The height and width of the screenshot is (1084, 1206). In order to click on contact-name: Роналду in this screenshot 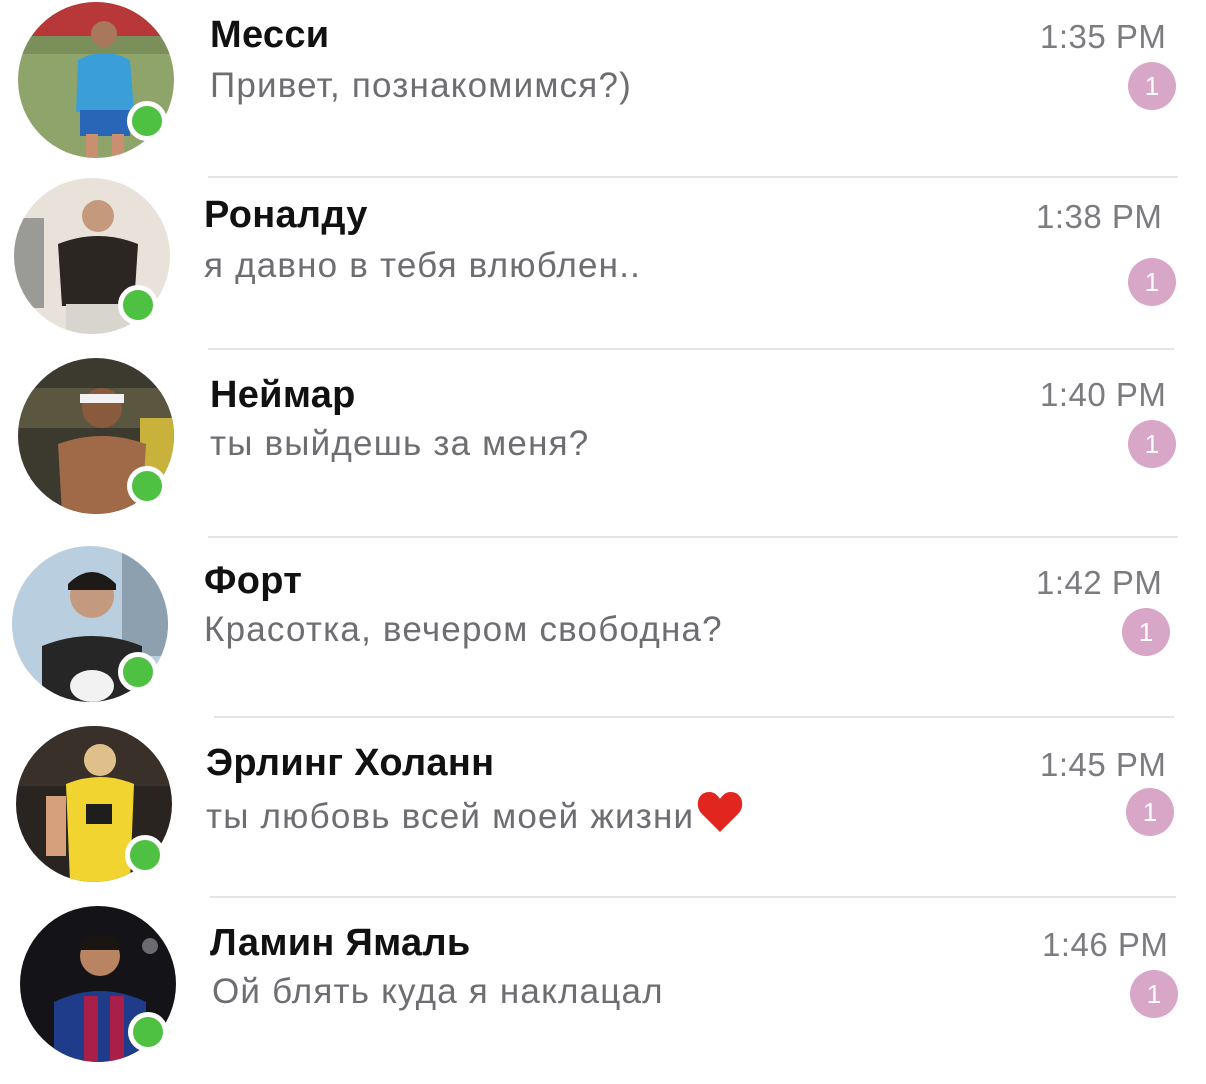, I will do `click(286, 215)`.